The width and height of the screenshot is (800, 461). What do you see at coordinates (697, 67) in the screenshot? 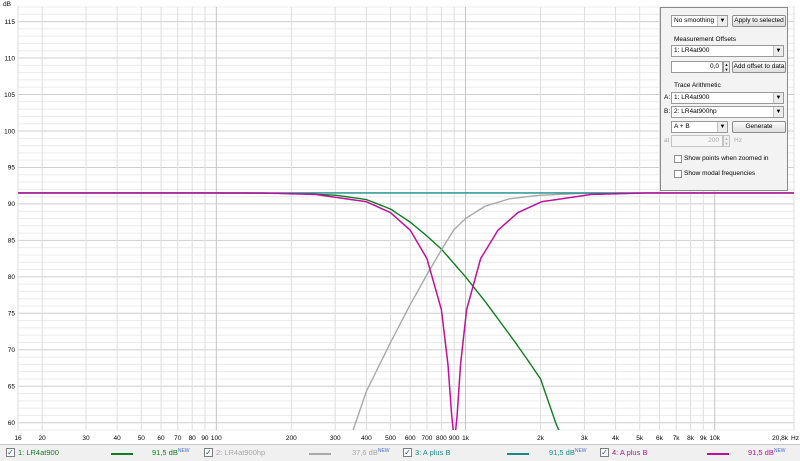
I see `offset-value-input: 0,0` at bounding box center [697, 67].